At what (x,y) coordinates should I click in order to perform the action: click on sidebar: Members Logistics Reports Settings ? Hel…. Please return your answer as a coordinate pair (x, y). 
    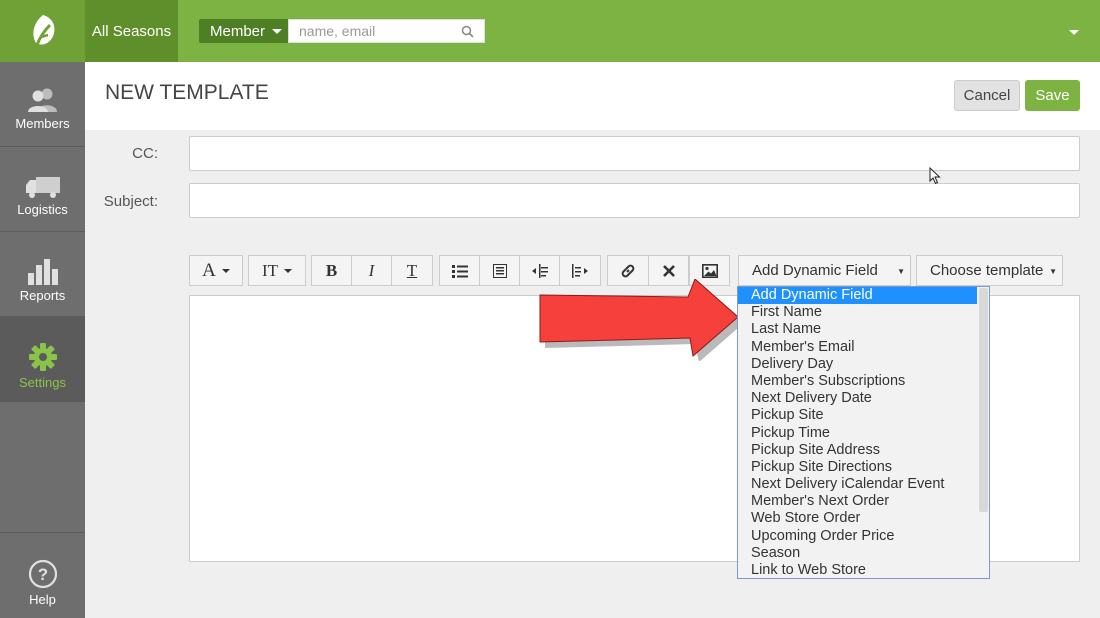
    Looking at the image, I should click on (42, 340).